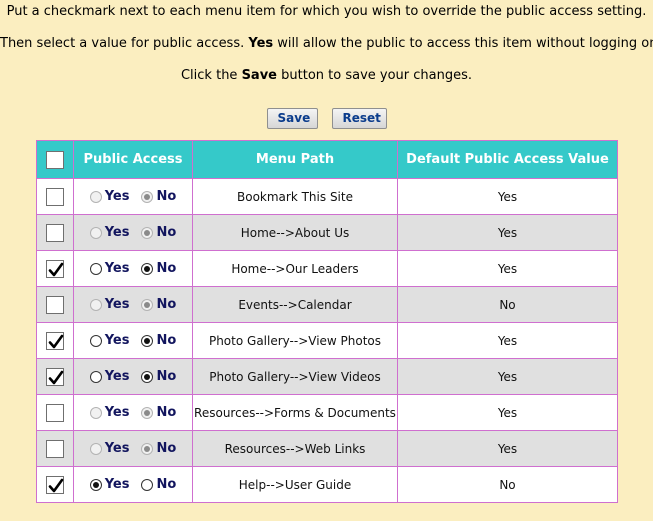 This screenshot has height=521, width=653. Describe the element at coordinates (295, 159) in the screenshot. I see `header-menu-path: Menu Path` at that location.